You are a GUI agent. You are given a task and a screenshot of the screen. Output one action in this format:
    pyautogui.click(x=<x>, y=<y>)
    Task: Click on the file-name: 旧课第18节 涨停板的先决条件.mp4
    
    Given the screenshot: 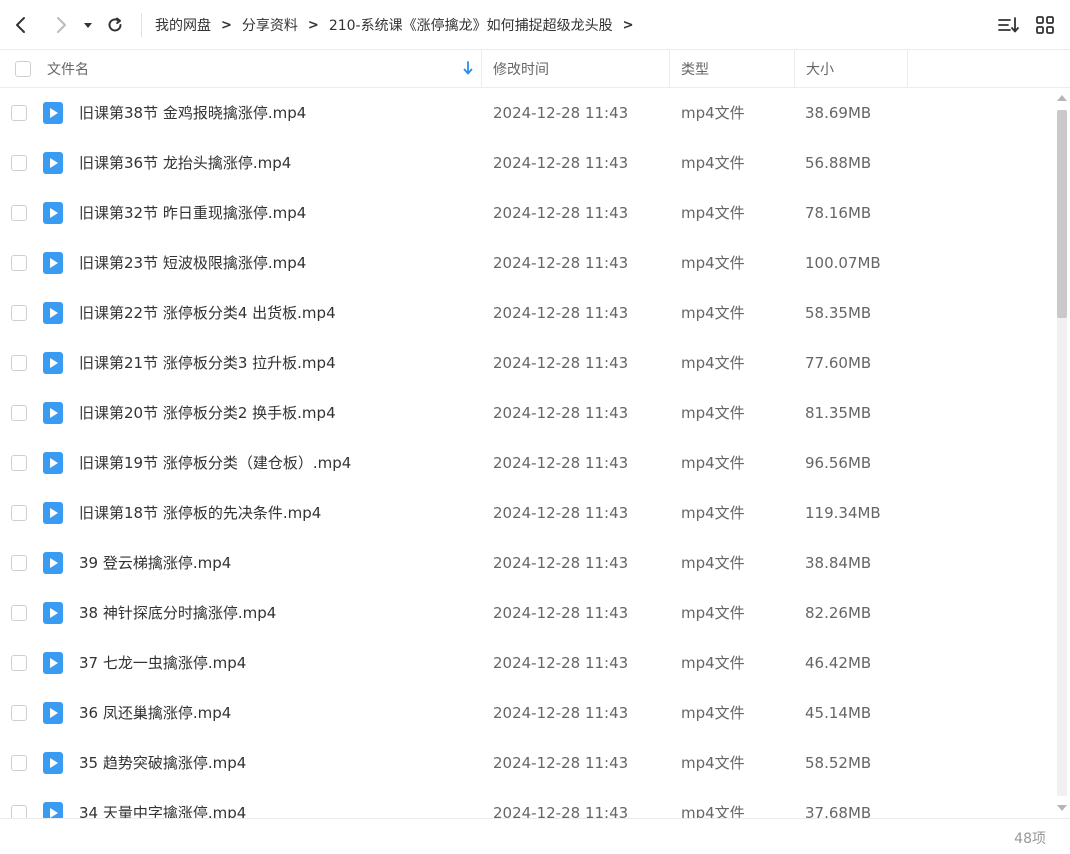 What is the action you would take?
    pyautogui.click(x=200, y=513)
    